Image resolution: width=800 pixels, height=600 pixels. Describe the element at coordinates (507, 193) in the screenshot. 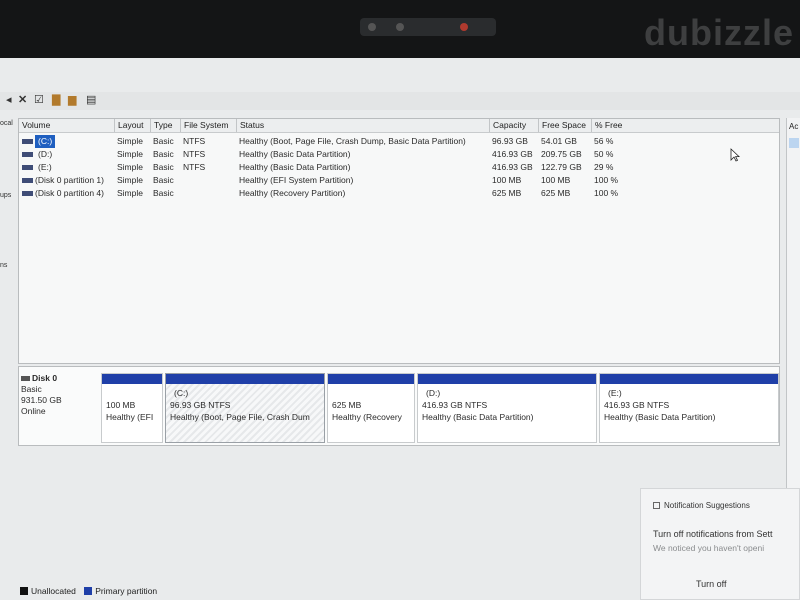

I see `volume-capacity: 625 MB` at that location.